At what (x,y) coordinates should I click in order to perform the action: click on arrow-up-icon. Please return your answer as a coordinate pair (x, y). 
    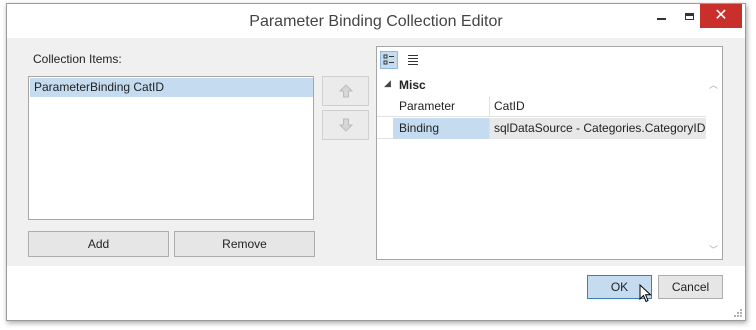
    Looking at the image, I should click on (345, 91).